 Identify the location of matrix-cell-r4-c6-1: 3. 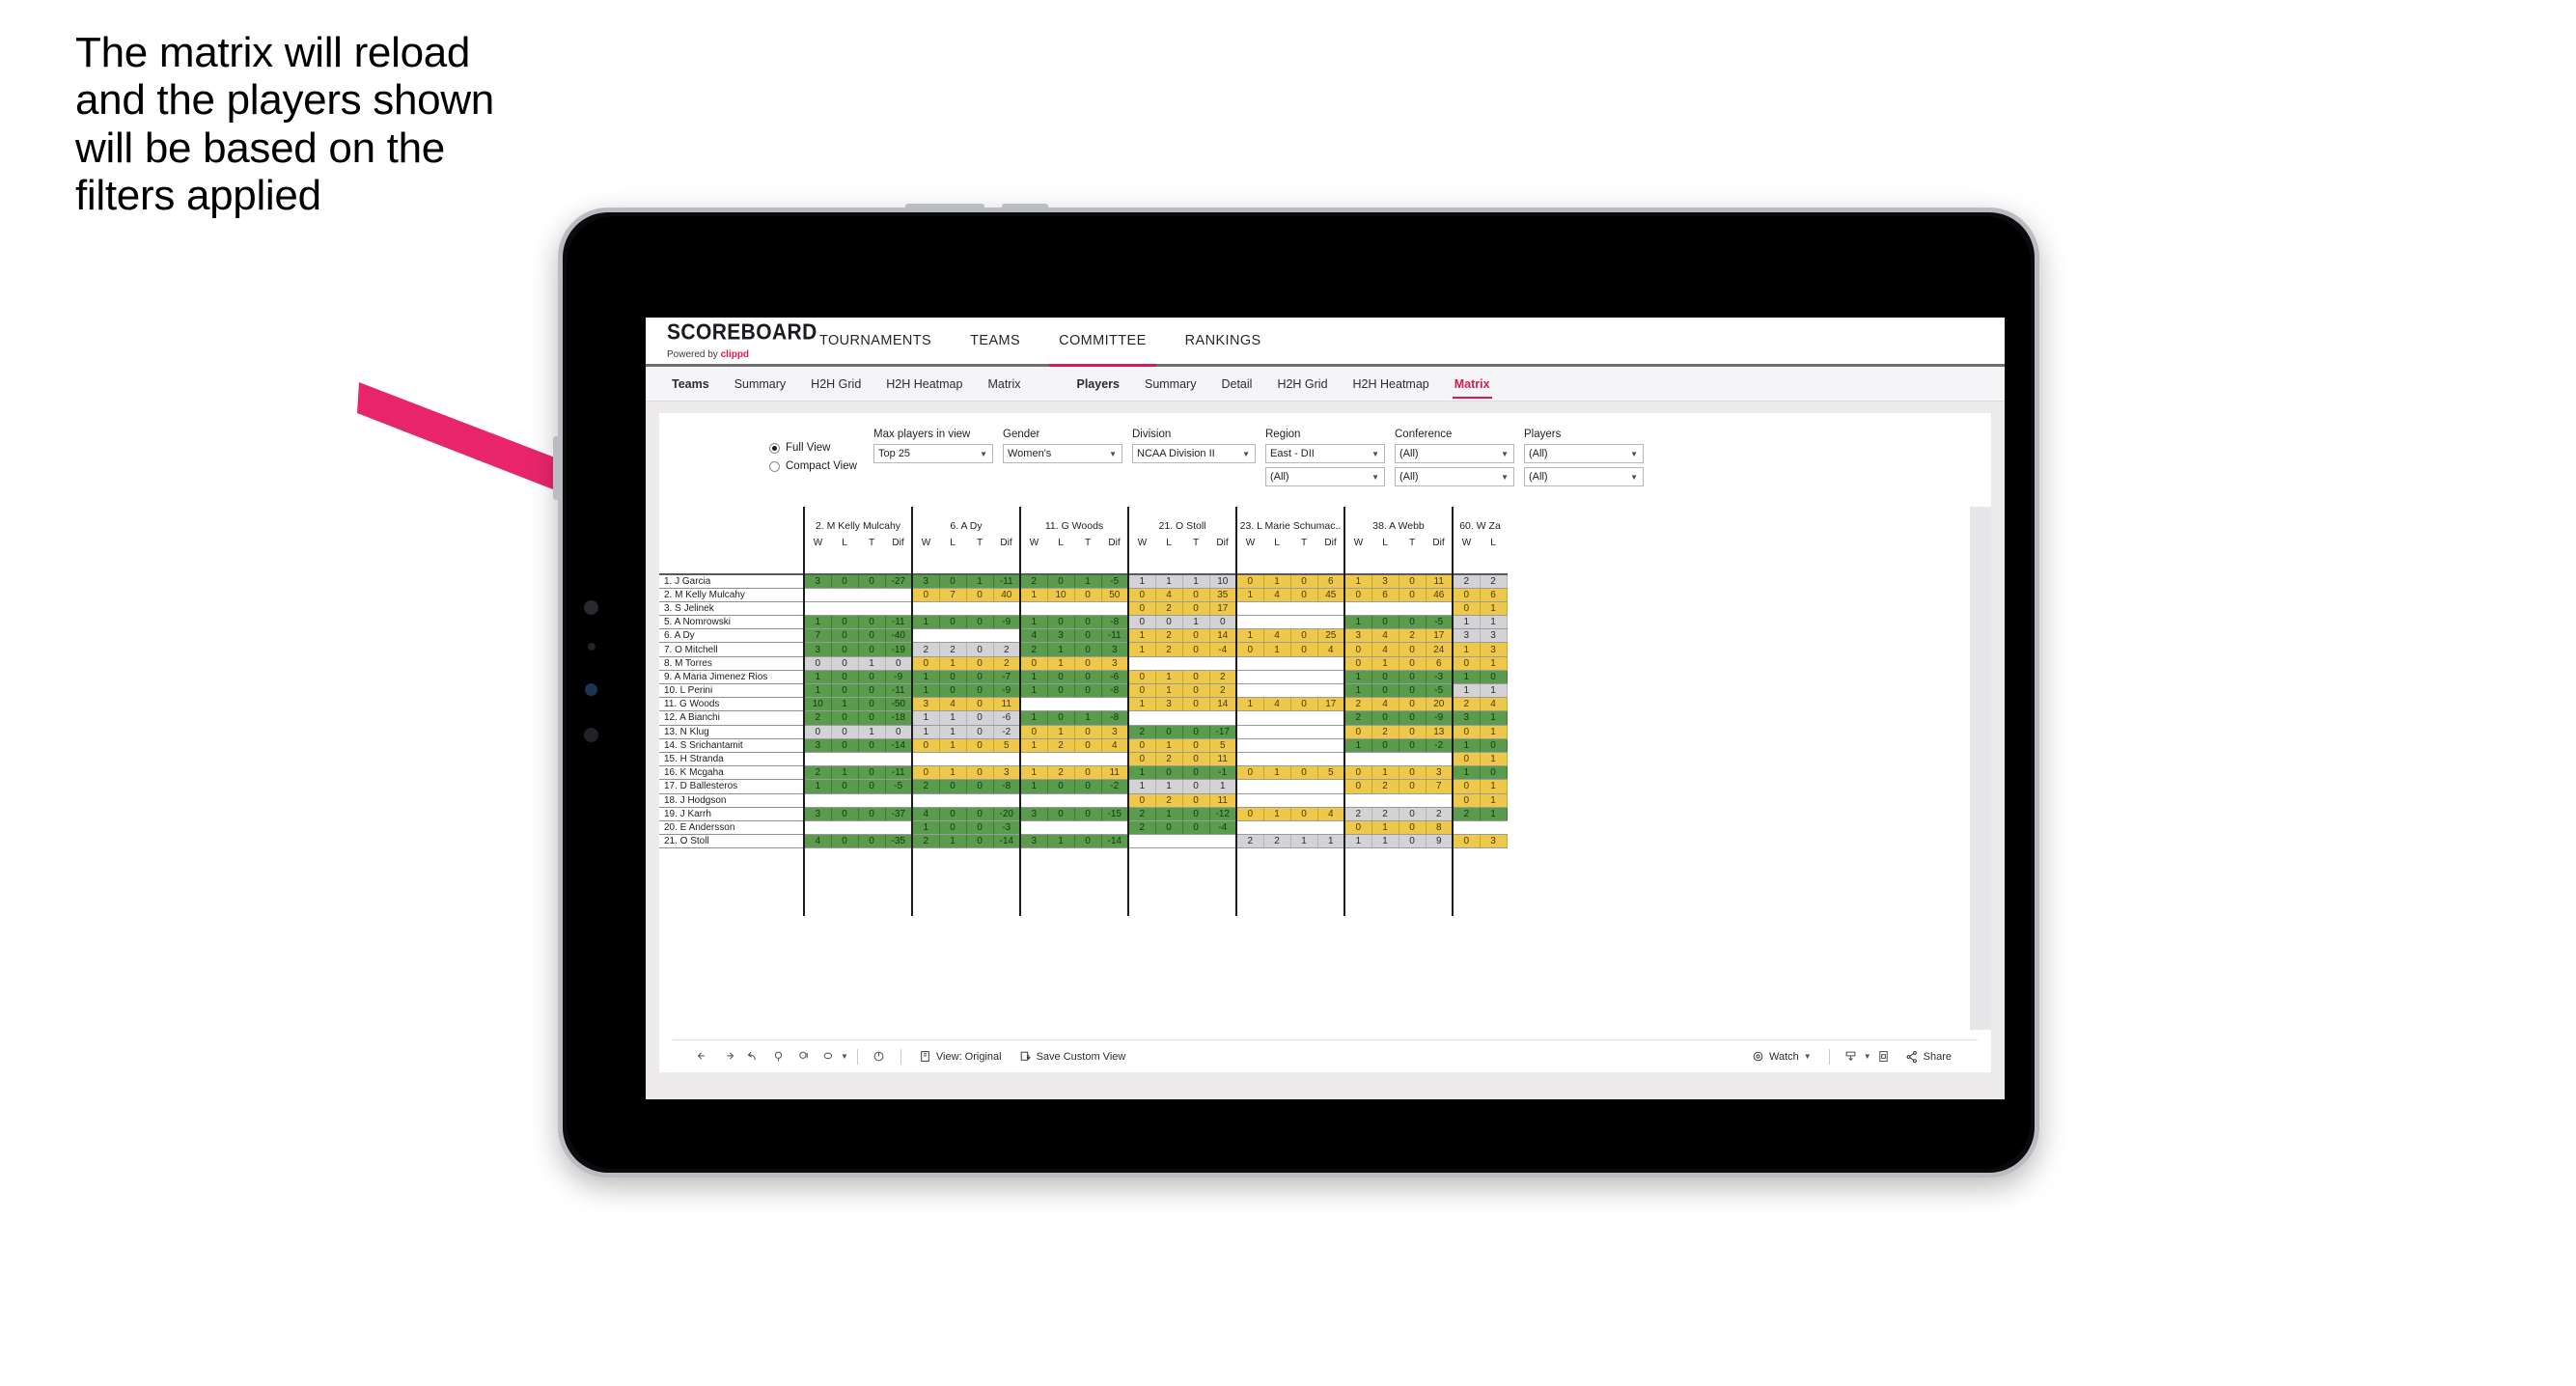
(1494, 636).